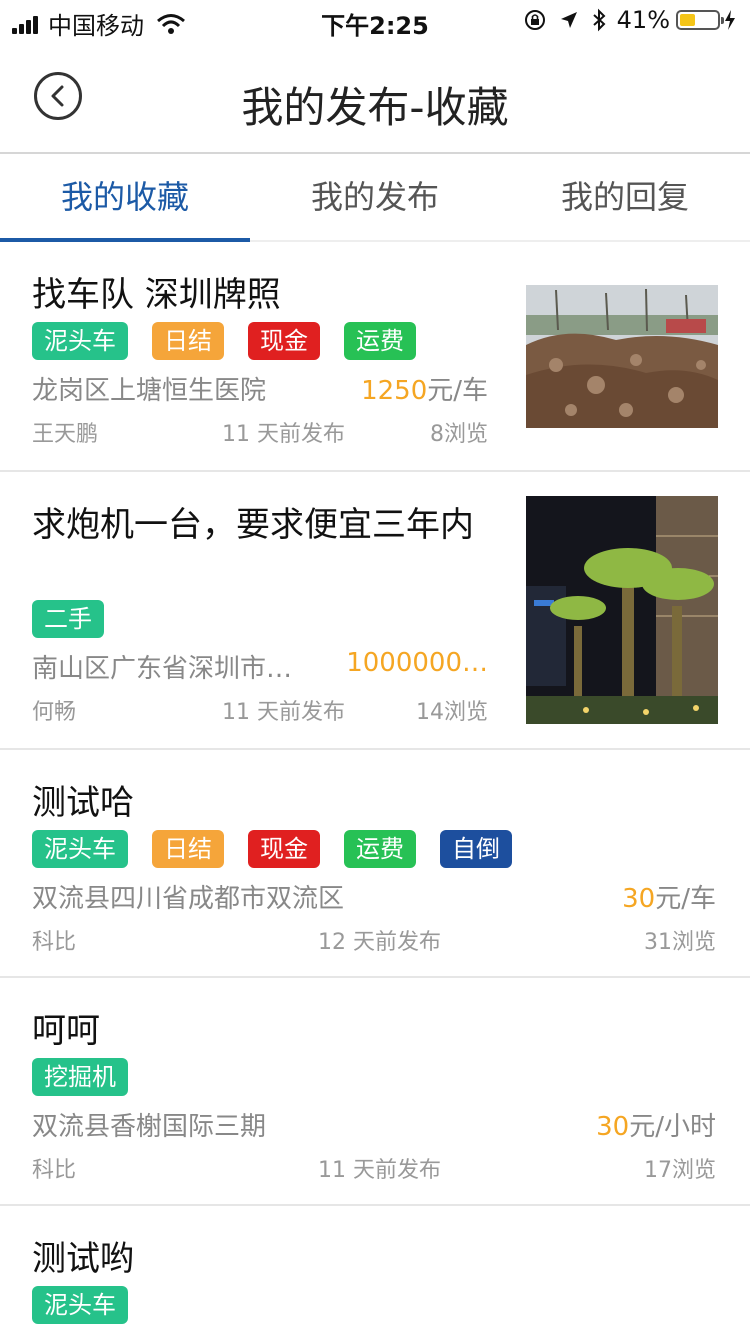 The image size is (750, 1336). I want to click on item-price: 30元/小时, so click(656, 1124).